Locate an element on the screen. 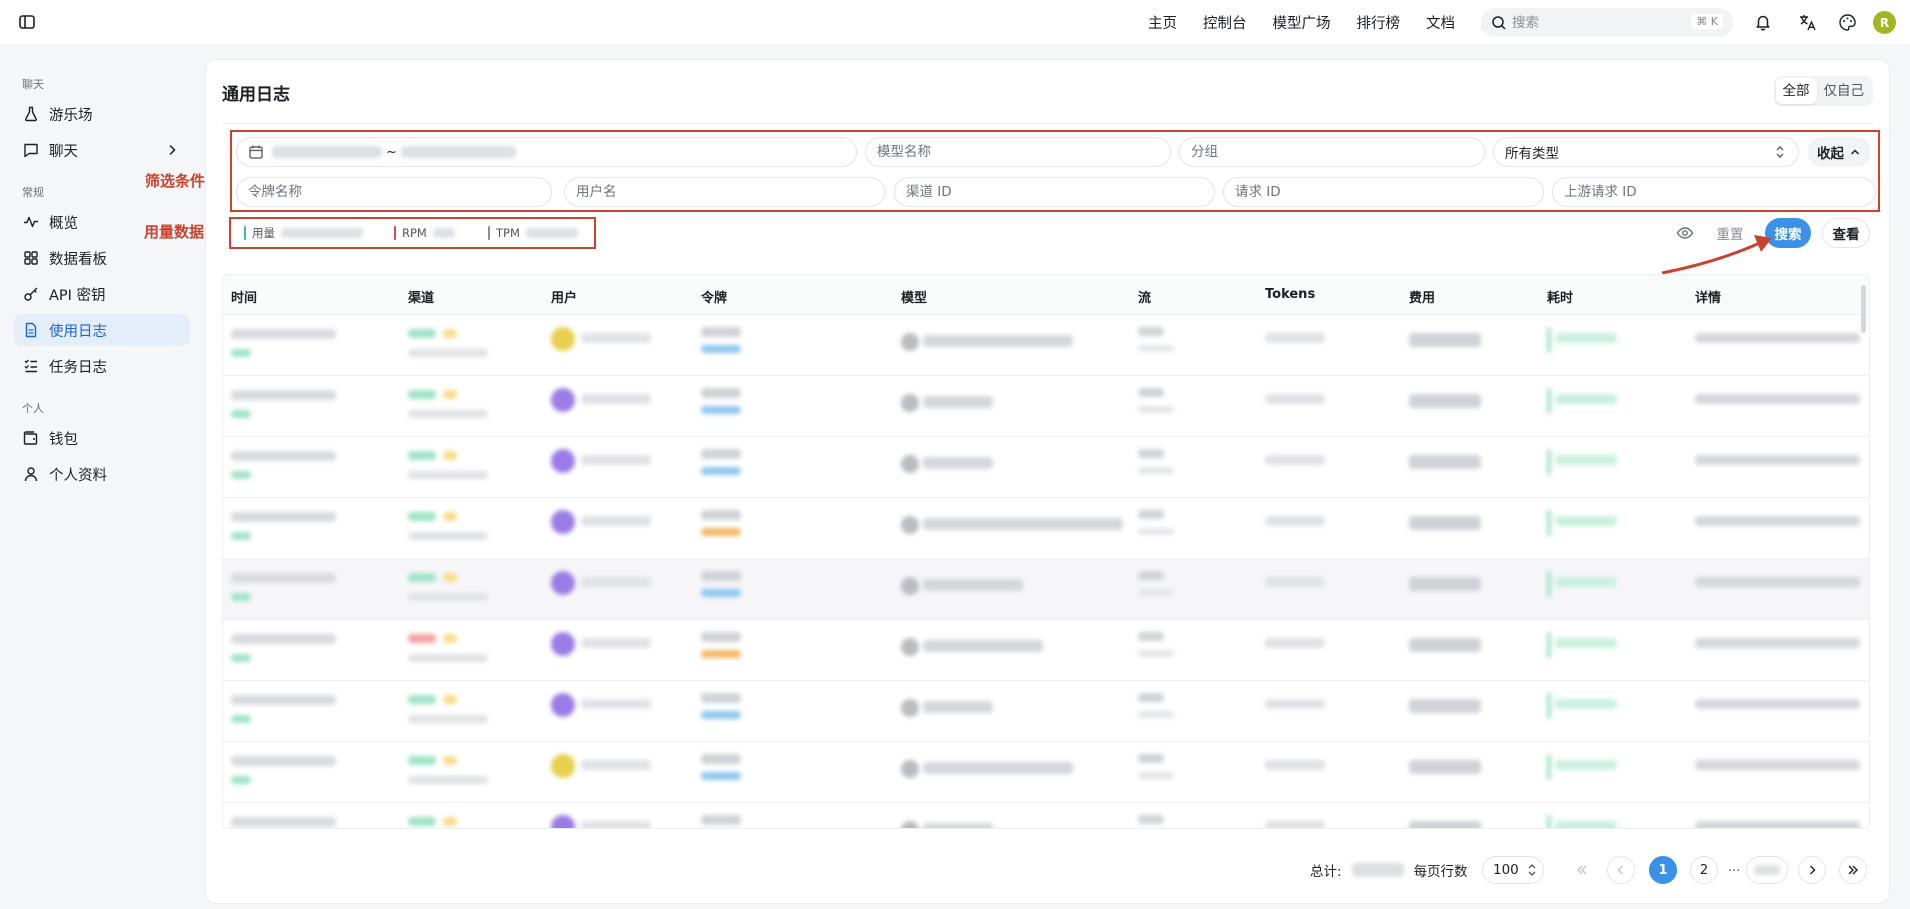 Image resolution: width=1910 pixels, height=909 pixels. date-range-picker: ~ is located at coordinates (546, 152).